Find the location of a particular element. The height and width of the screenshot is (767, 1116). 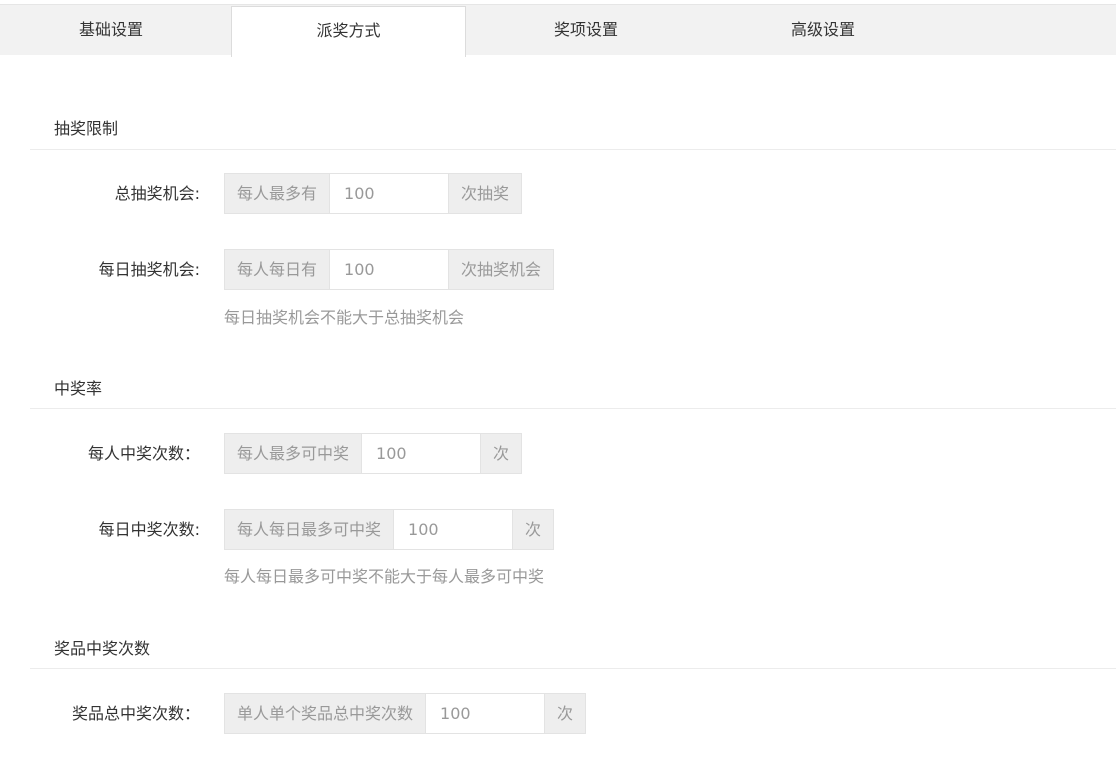

input-prefix: 每人最多可中奖 is located at coordinates (293, 453).